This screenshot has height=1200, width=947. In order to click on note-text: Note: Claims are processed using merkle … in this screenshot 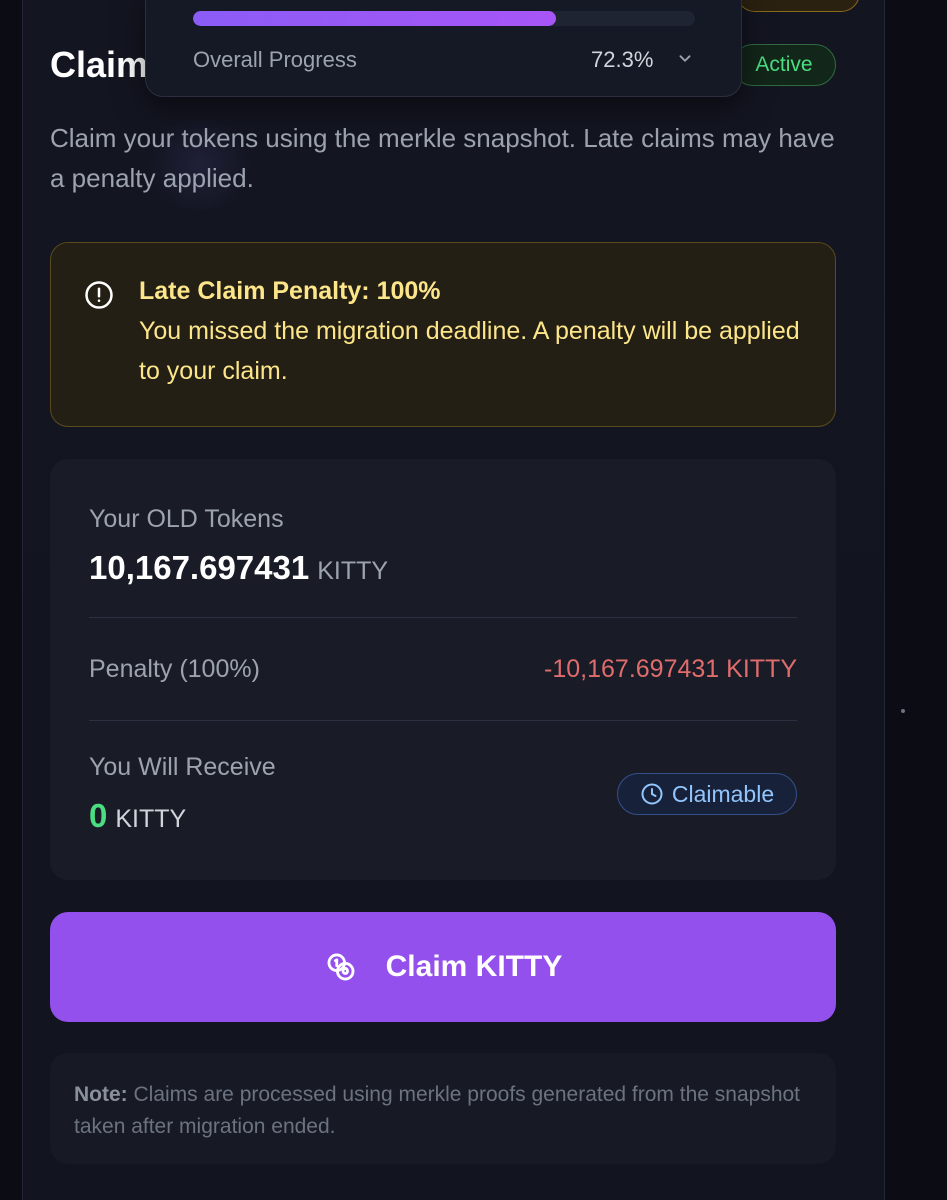, I will do `click(439, 1111)`.